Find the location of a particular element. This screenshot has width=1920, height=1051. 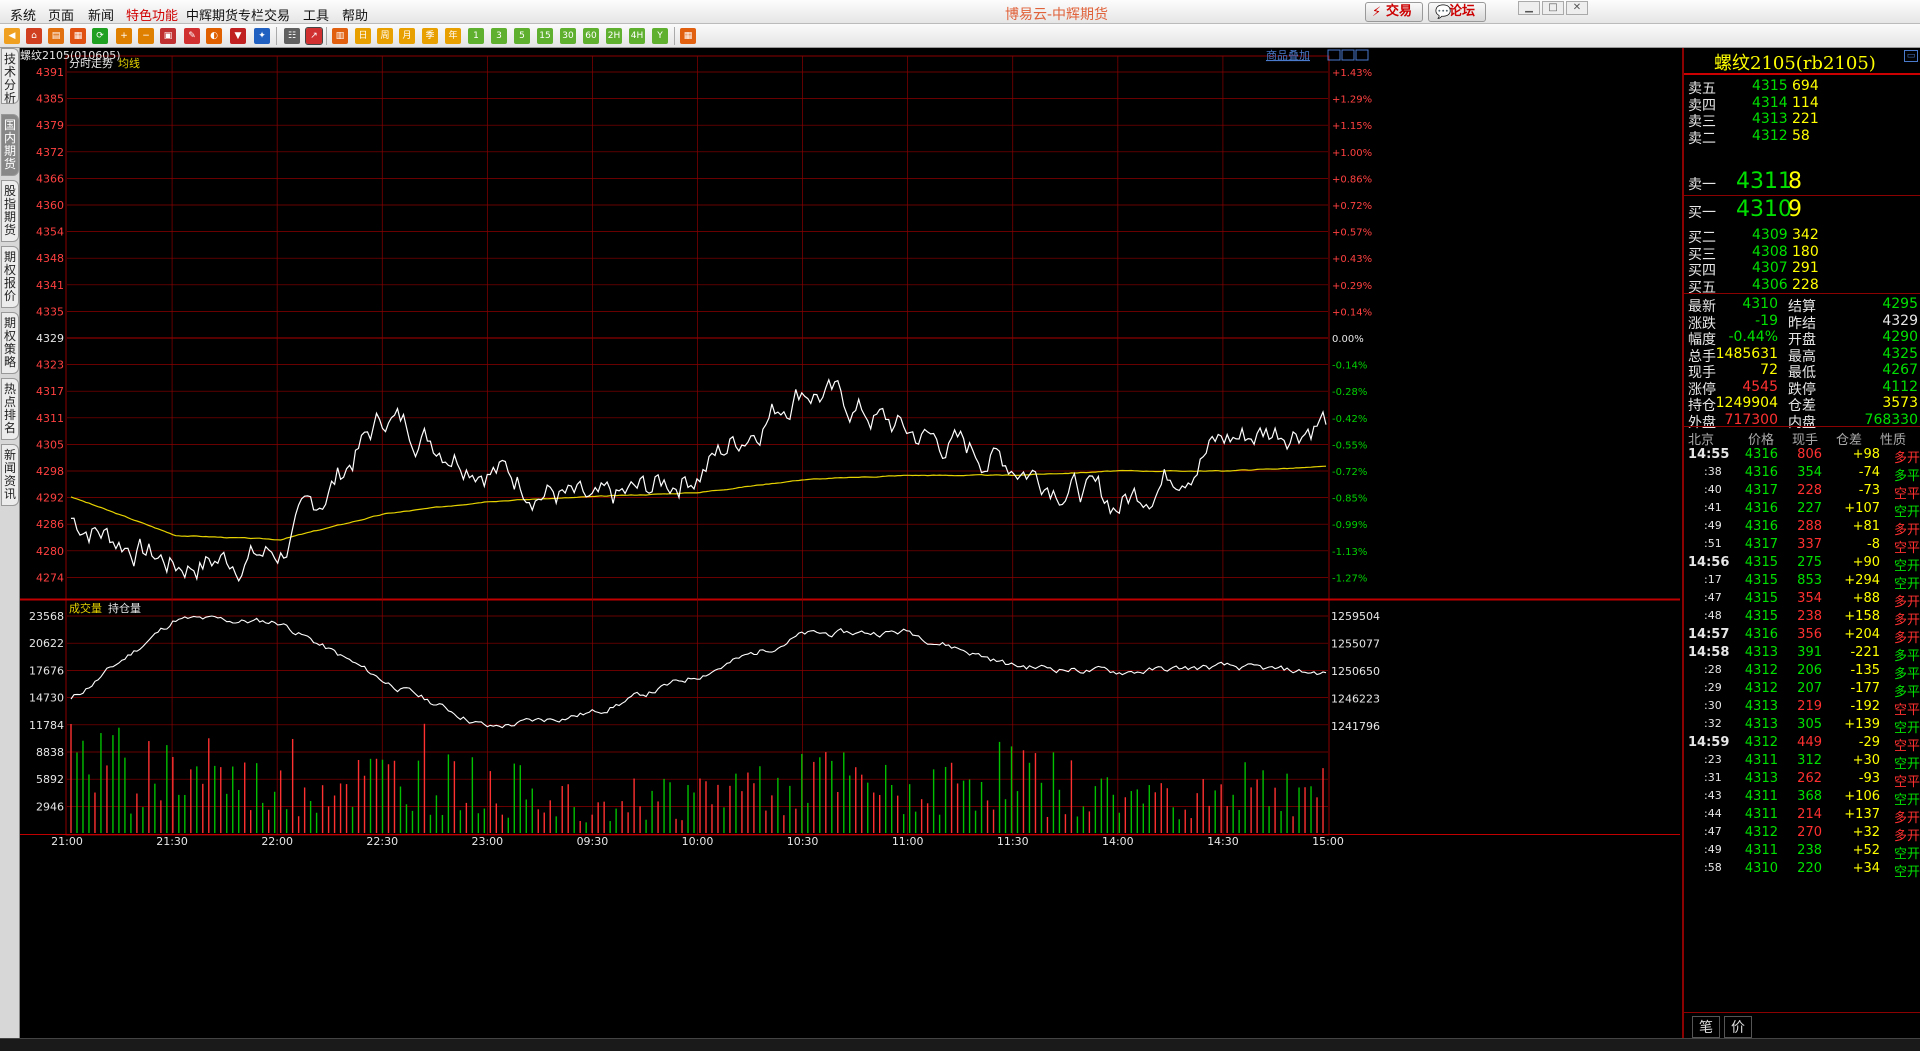

percent-tick-label: +1.00% is located at coordinates (1352, 153).